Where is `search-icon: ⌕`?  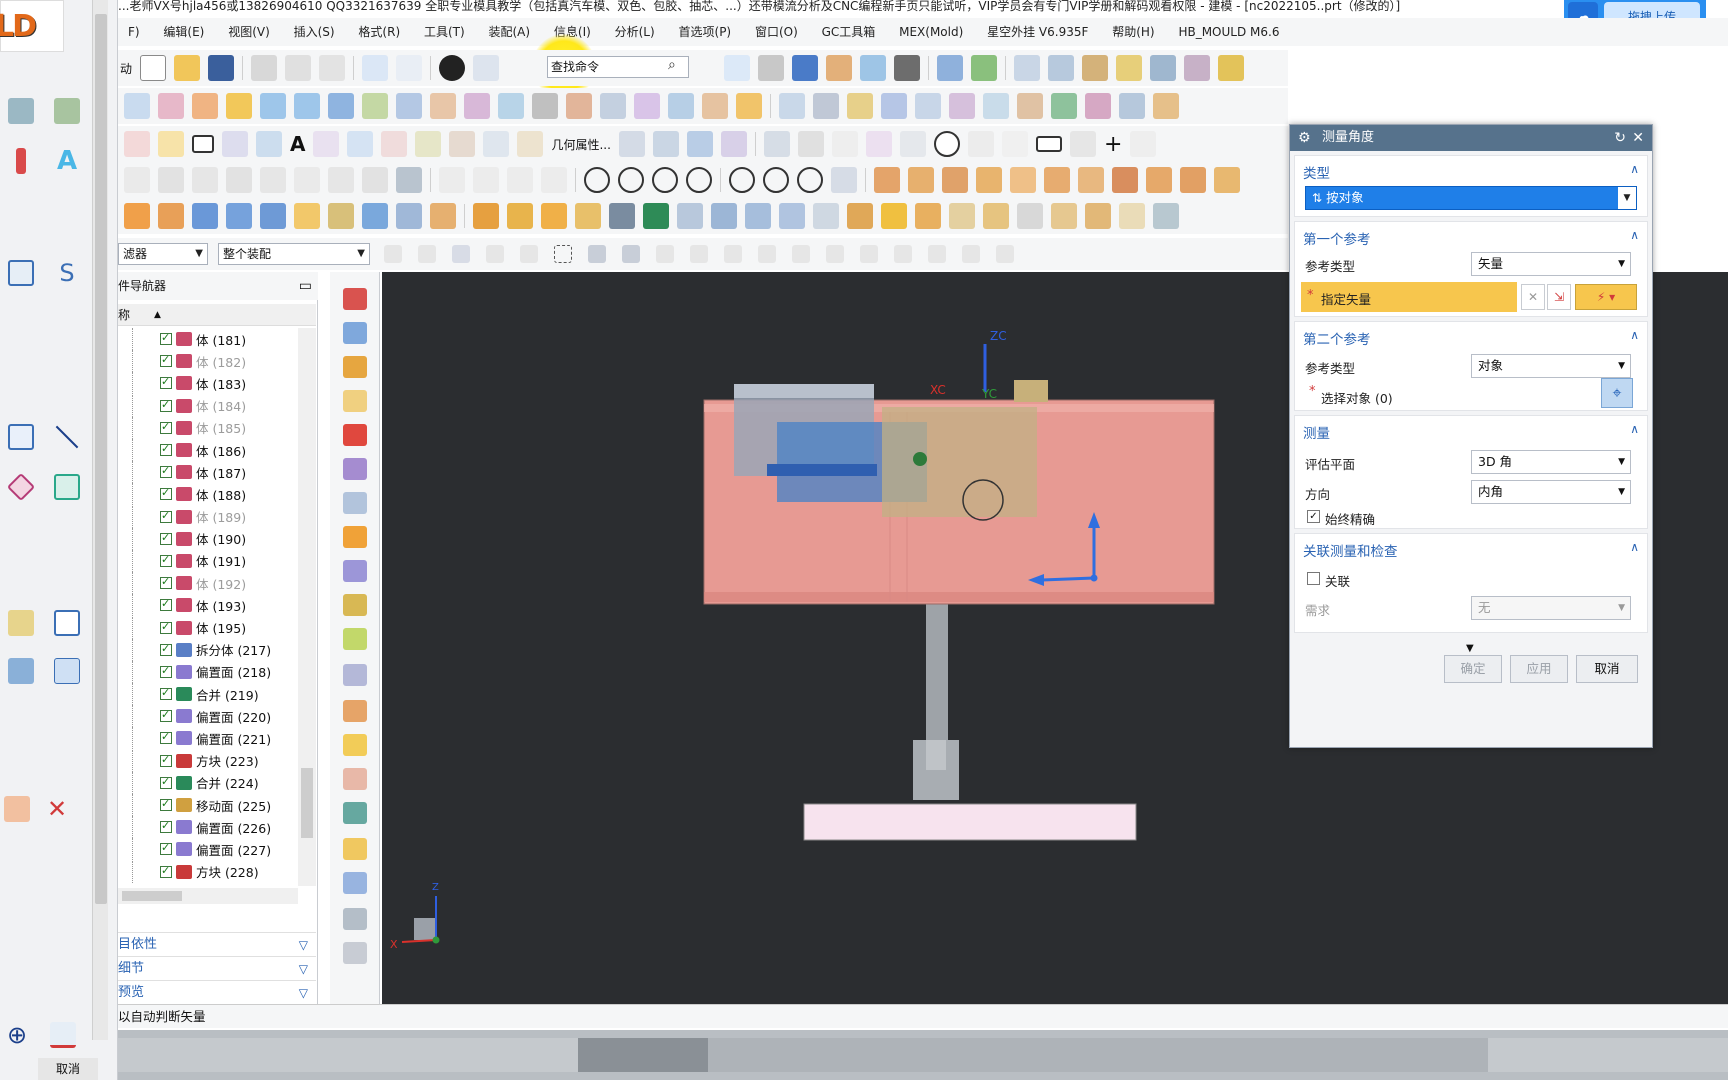
search-icon: ⌕ is located at coordinates (672, 65).